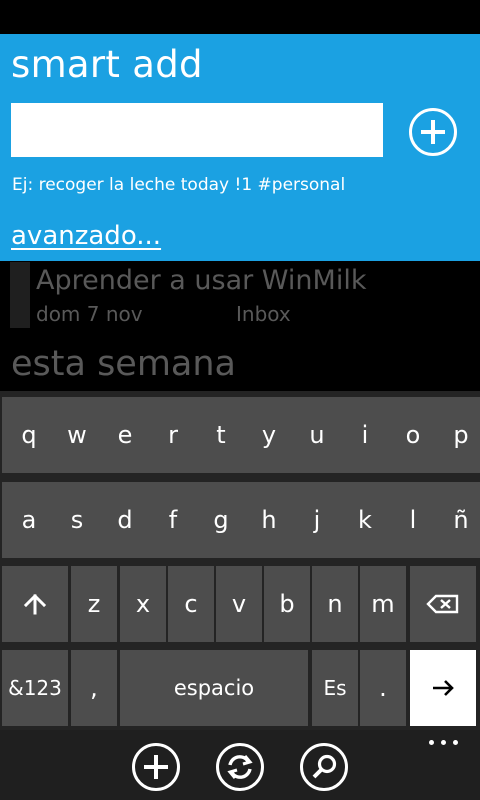  What do you see at coordinates (383, 604) in the screenshot?
I see `key-m: m` at bounding box center [383, 604].